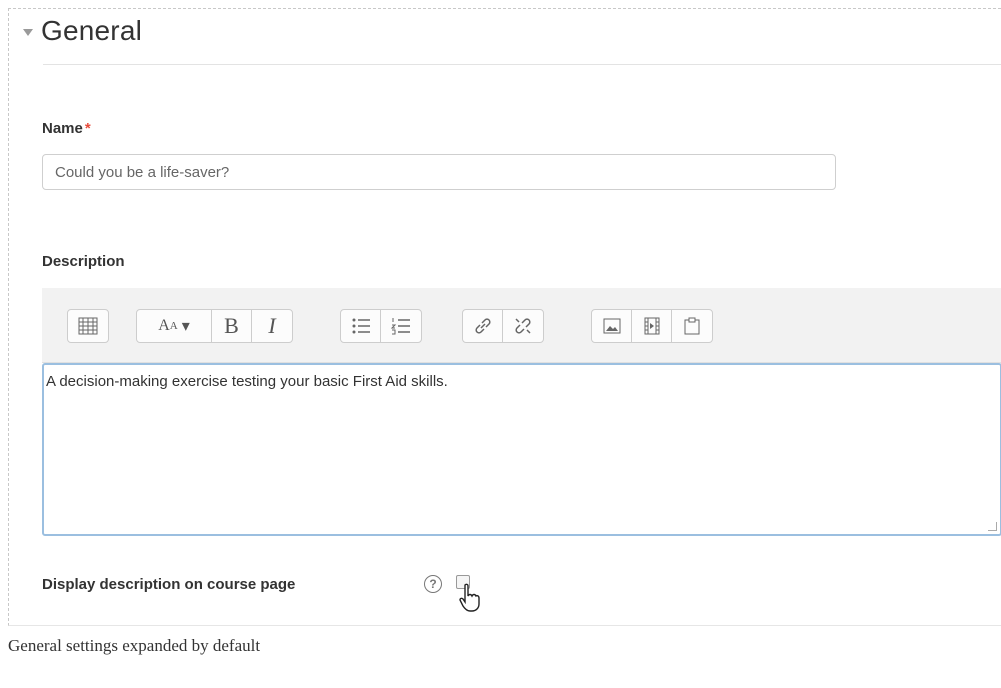  Describe the element at coordinates (401, 326) in the screenshot. I see `ordered-list-icon` at that location.